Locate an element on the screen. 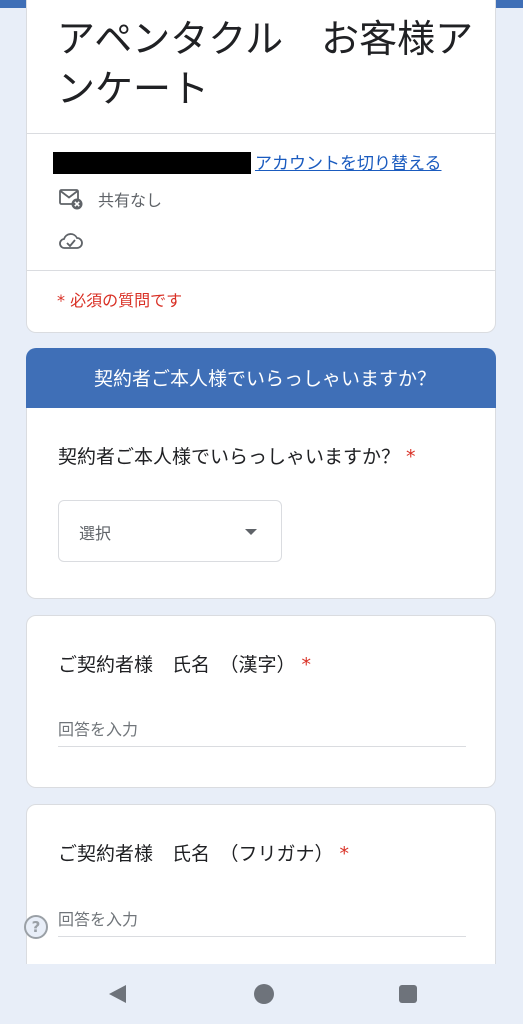  sharing-status: 共有なし is located at coordinates (130, 200).